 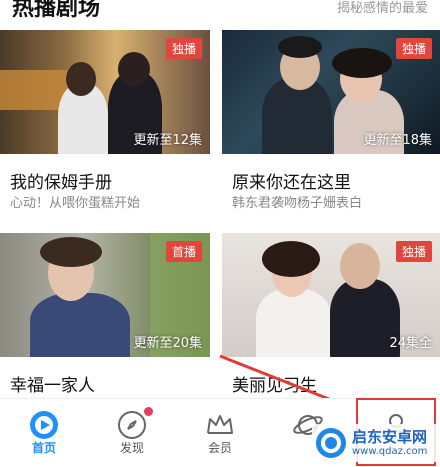 What do you see at coordinates (397, 140) in the screenshot?
I see `episode-count: 更新至18集` at bounding box center [397, 140].